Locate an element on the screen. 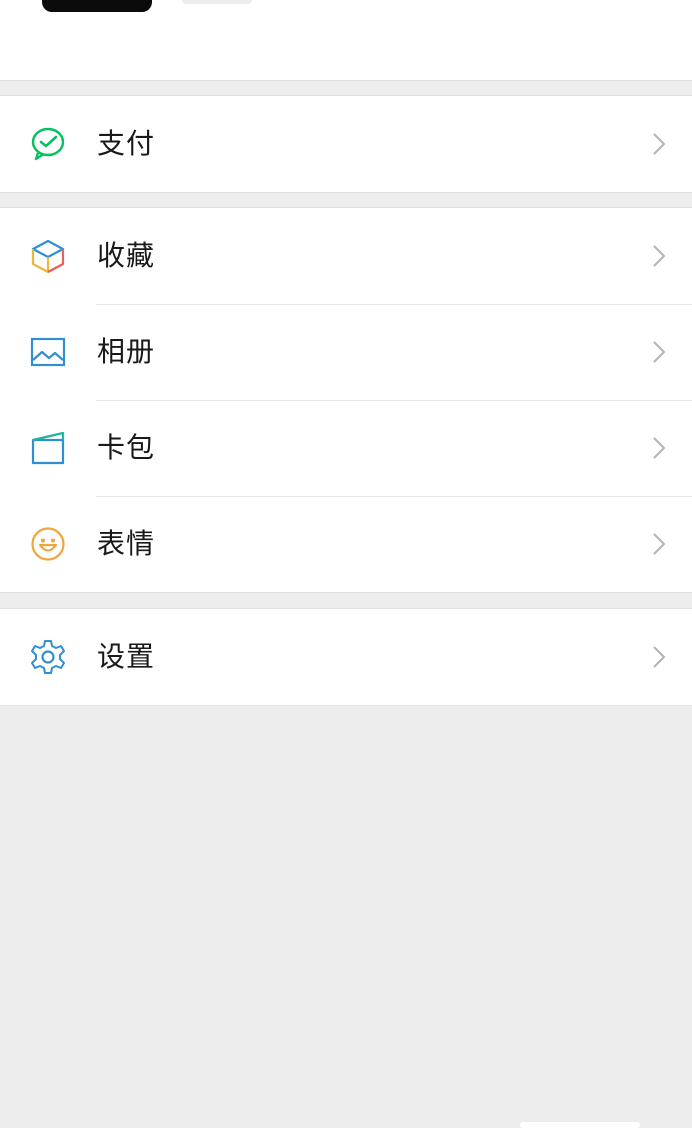 This screenshot has width=692, height=1128. smiley-icon is located at coordinates (48, 544).